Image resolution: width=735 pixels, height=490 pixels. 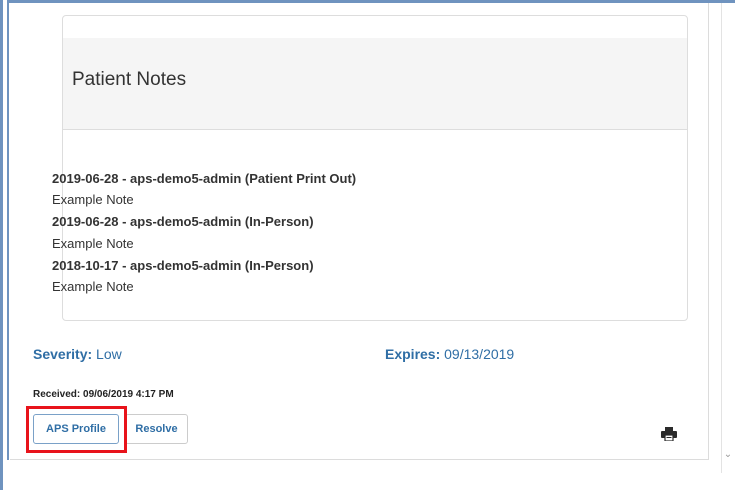 What do you see at coordinates (413, 354) in the screenshot?
I see `expires-label: Expires:` at bounding box center [413, 354].